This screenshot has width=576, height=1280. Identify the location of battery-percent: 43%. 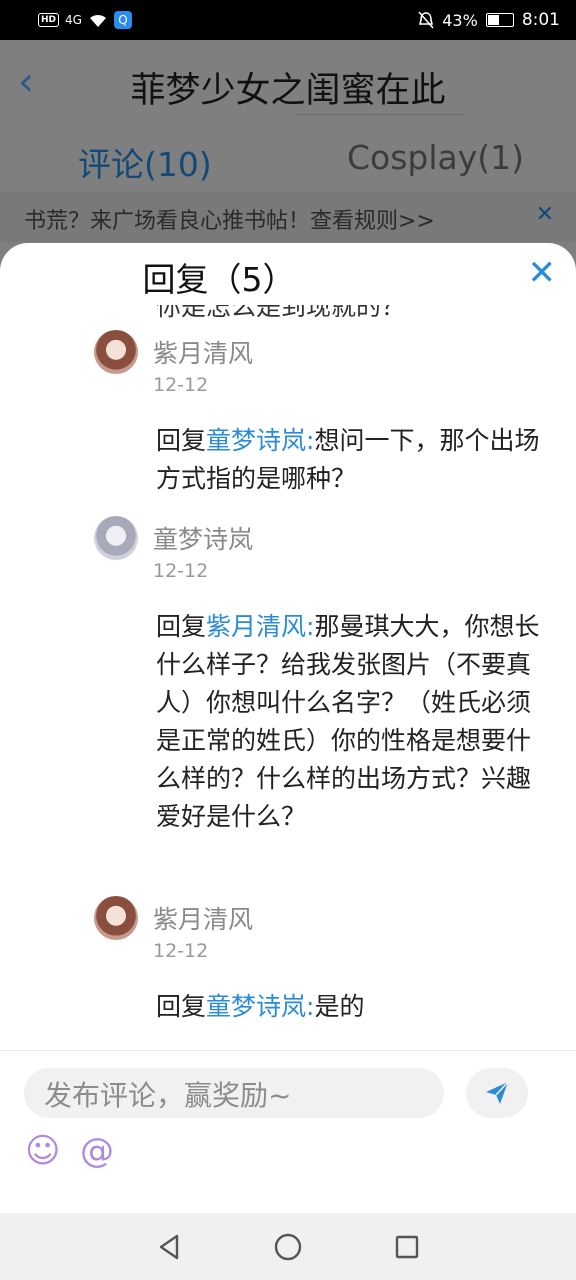
(460, 20).